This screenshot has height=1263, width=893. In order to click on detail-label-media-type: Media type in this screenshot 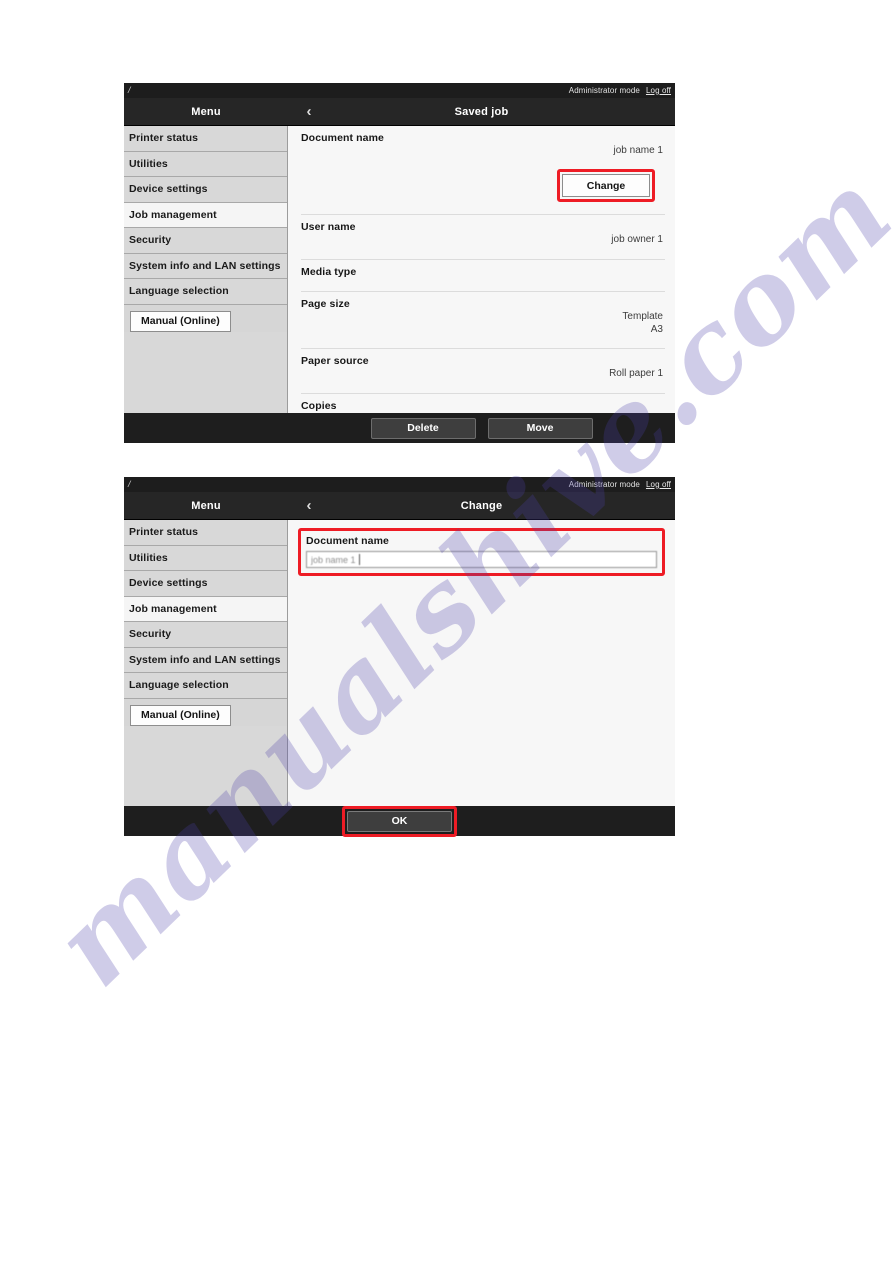, I will do `click(329, 272)`.